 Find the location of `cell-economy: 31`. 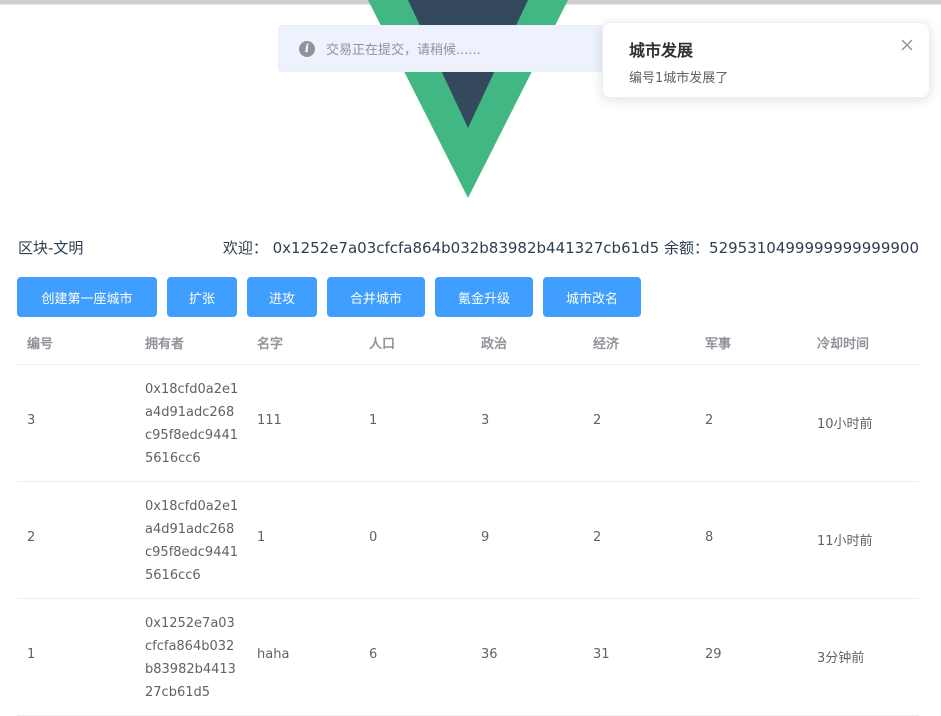

cell-economy: 31 is located at coordinates (601, 654).